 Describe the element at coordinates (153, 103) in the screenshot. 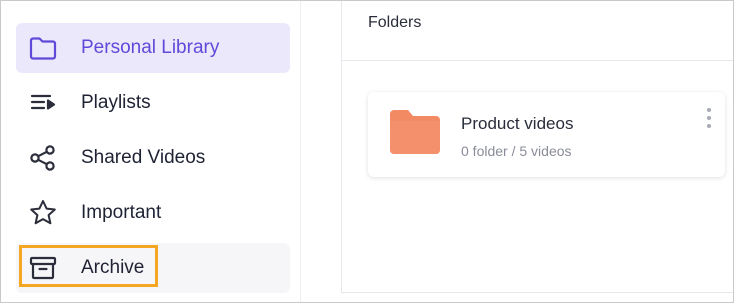

I see `sidebar-item-playlists: Playlists` at that location.